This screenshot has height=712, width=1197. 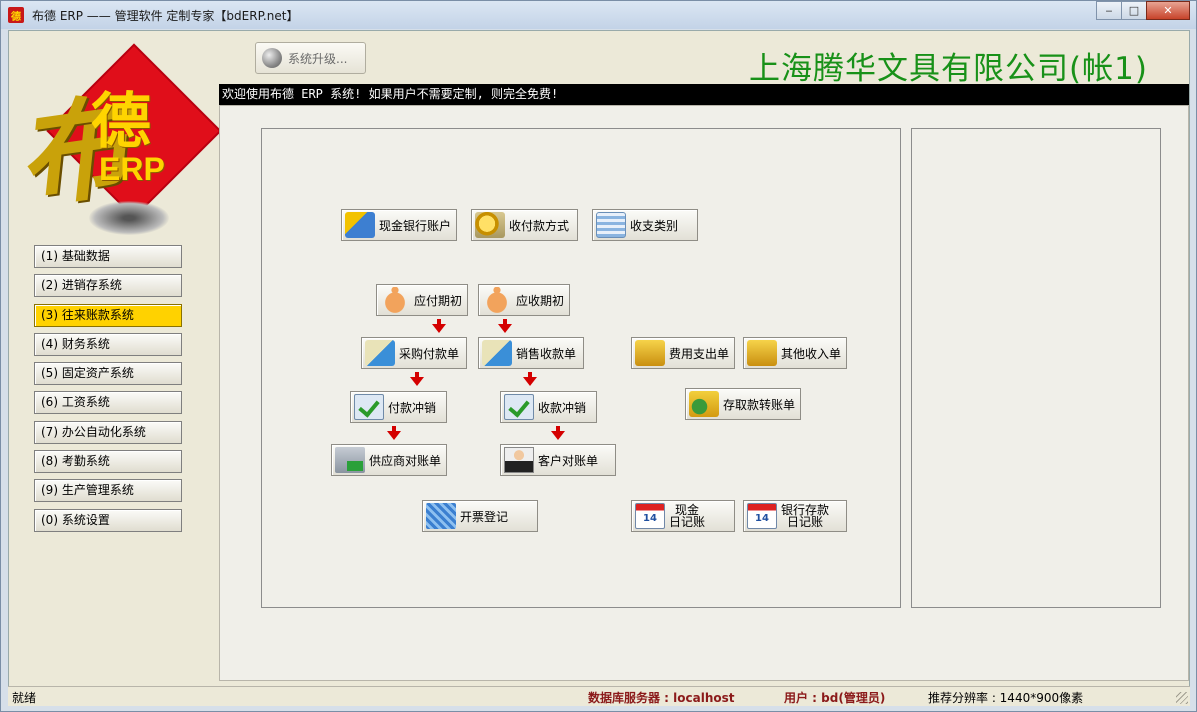 I want to click on other-income-button: 其他收入单, so click(x=795, y=353).